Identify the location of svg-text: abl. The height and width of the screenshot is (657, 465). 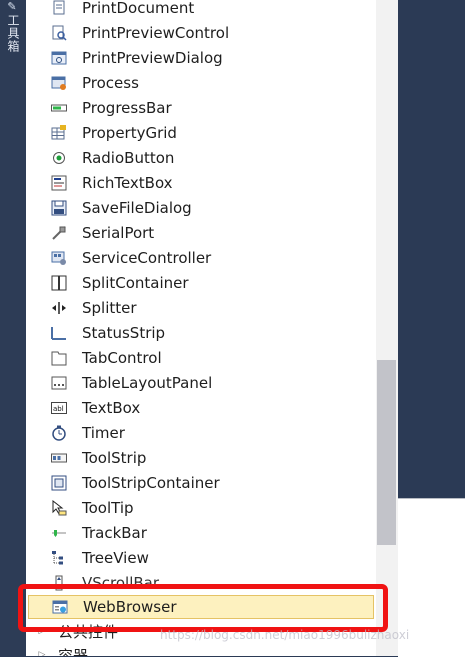
(58, 409).